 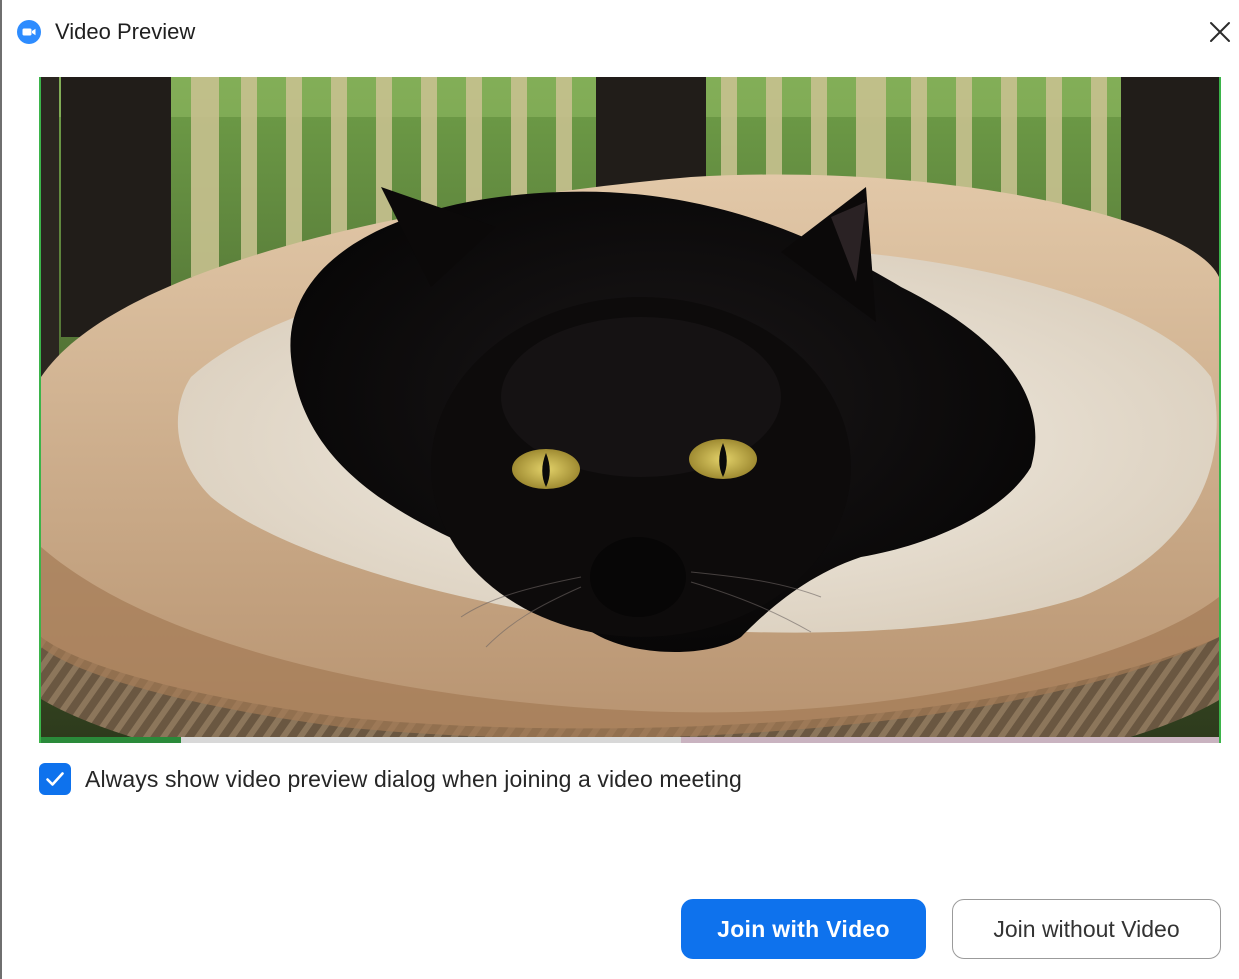 I want to click on close-icon, so click(x=1220, y=32).